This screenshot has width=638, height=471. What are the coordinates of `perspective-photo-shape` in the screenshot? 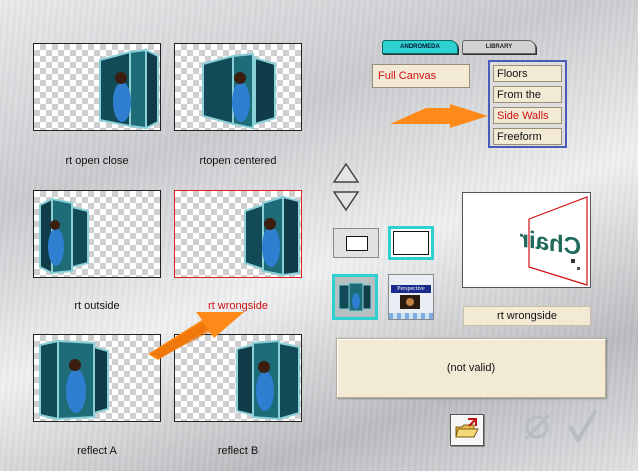 It's located at (410, 302).